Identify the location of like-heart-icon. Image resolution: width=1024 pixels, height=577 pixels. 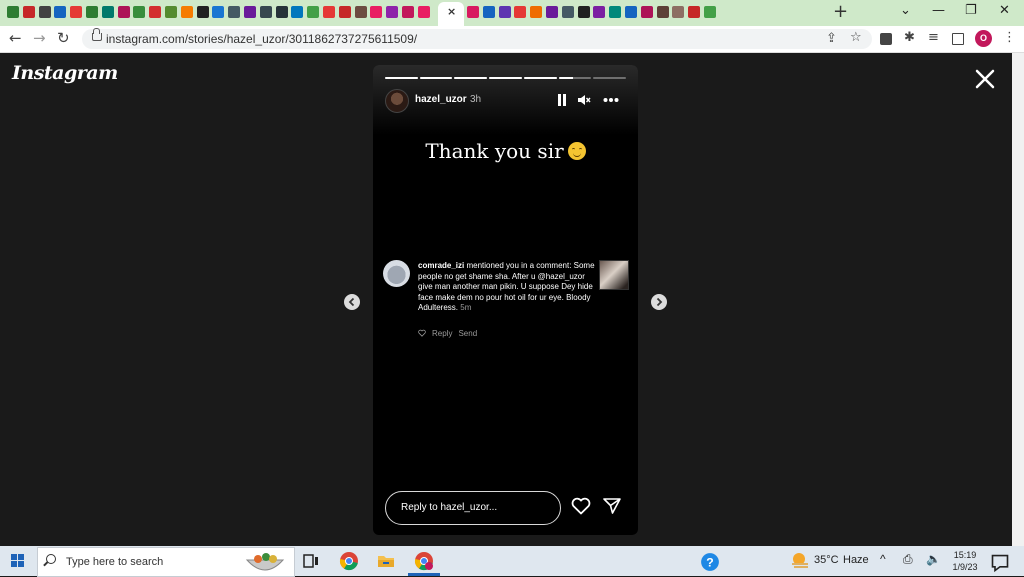
(581, 506).